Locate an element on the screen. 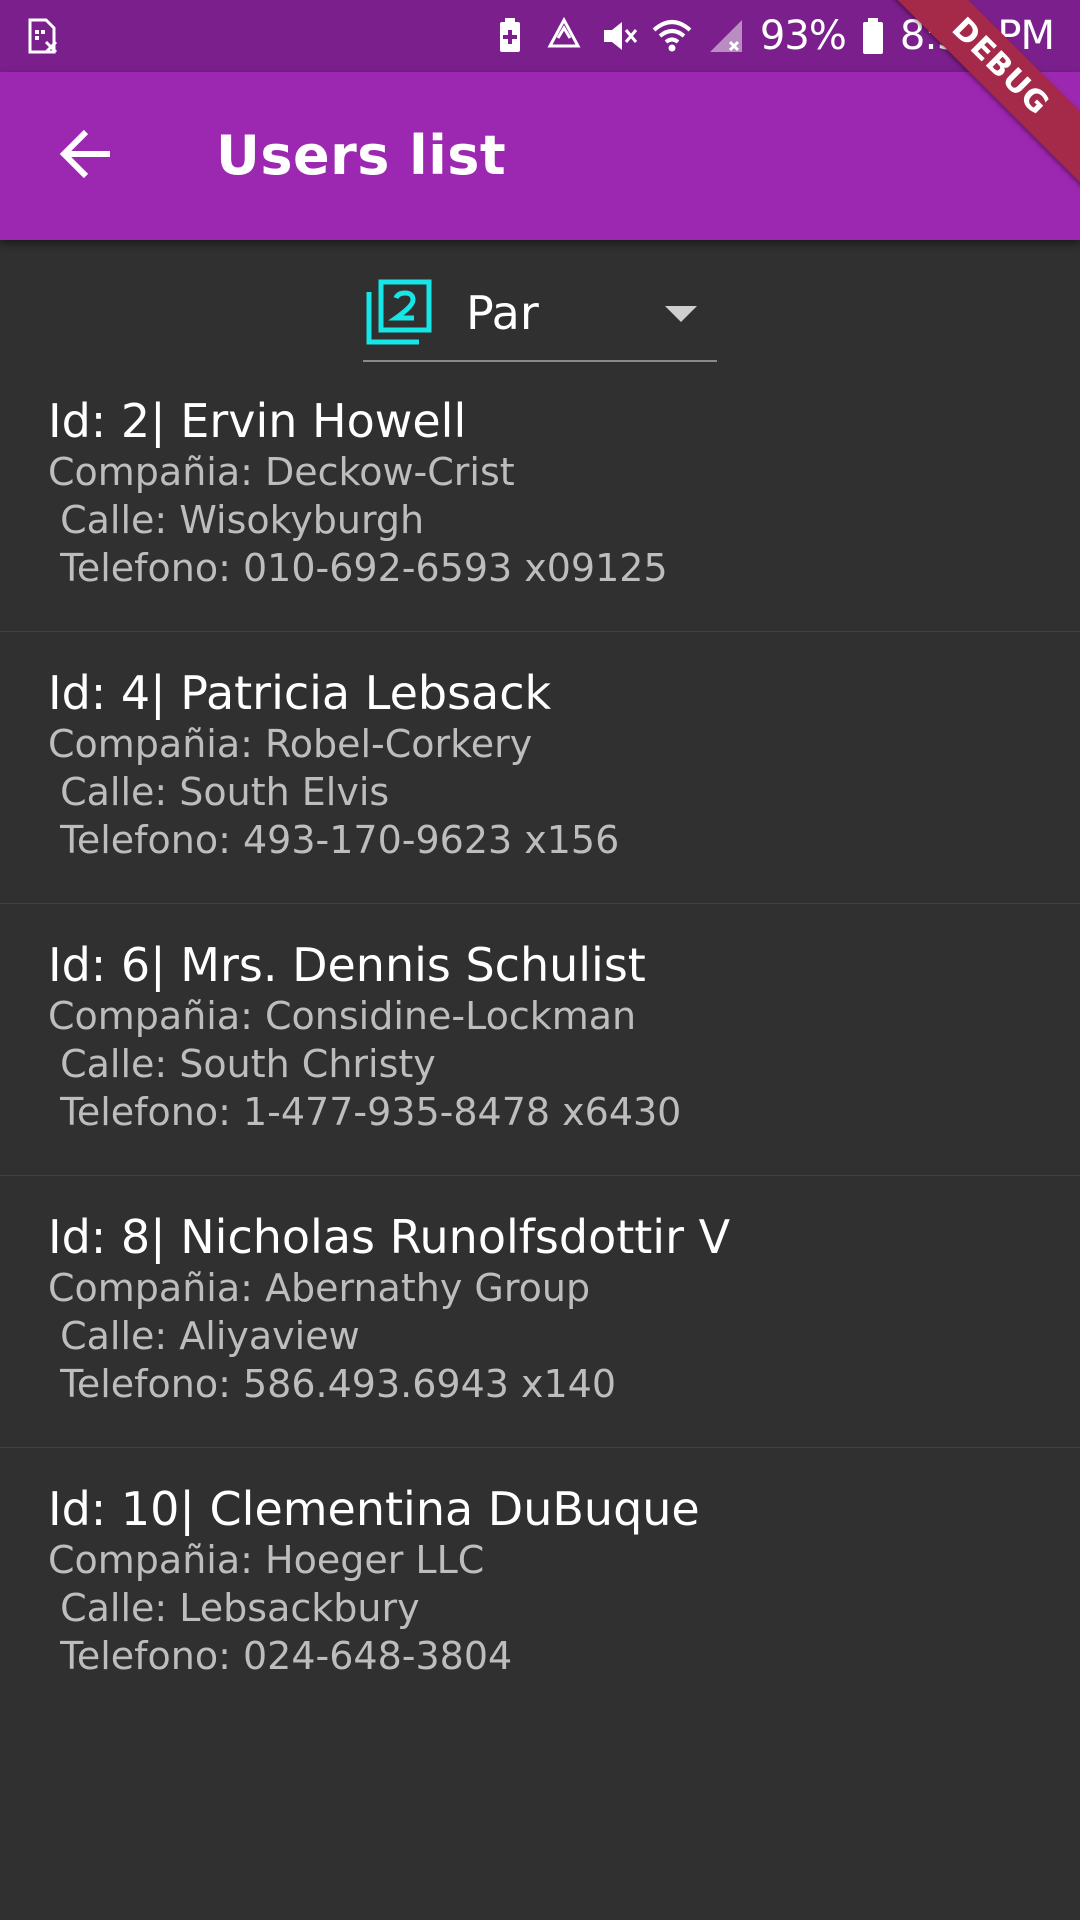  arrow-back-icon is located at coordinates (85, 156).